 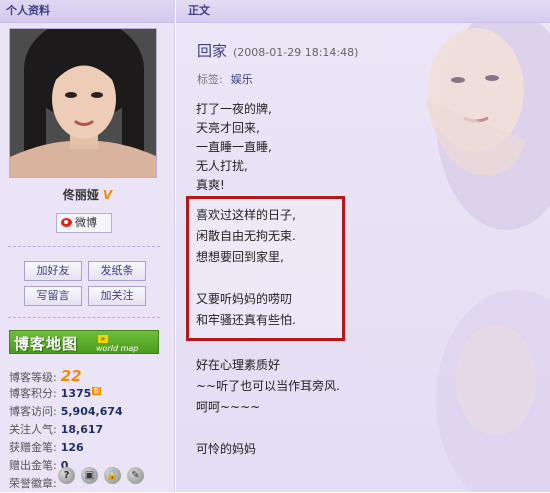 What do you see at coordinates (268, 407) in the screenshot?
I see `article-paragraph: 好在心理素质好 ~~听了也可以当作耳旁风. 呵呵~~~~ 可怜的妈妈` at bounding box center [268, 407].